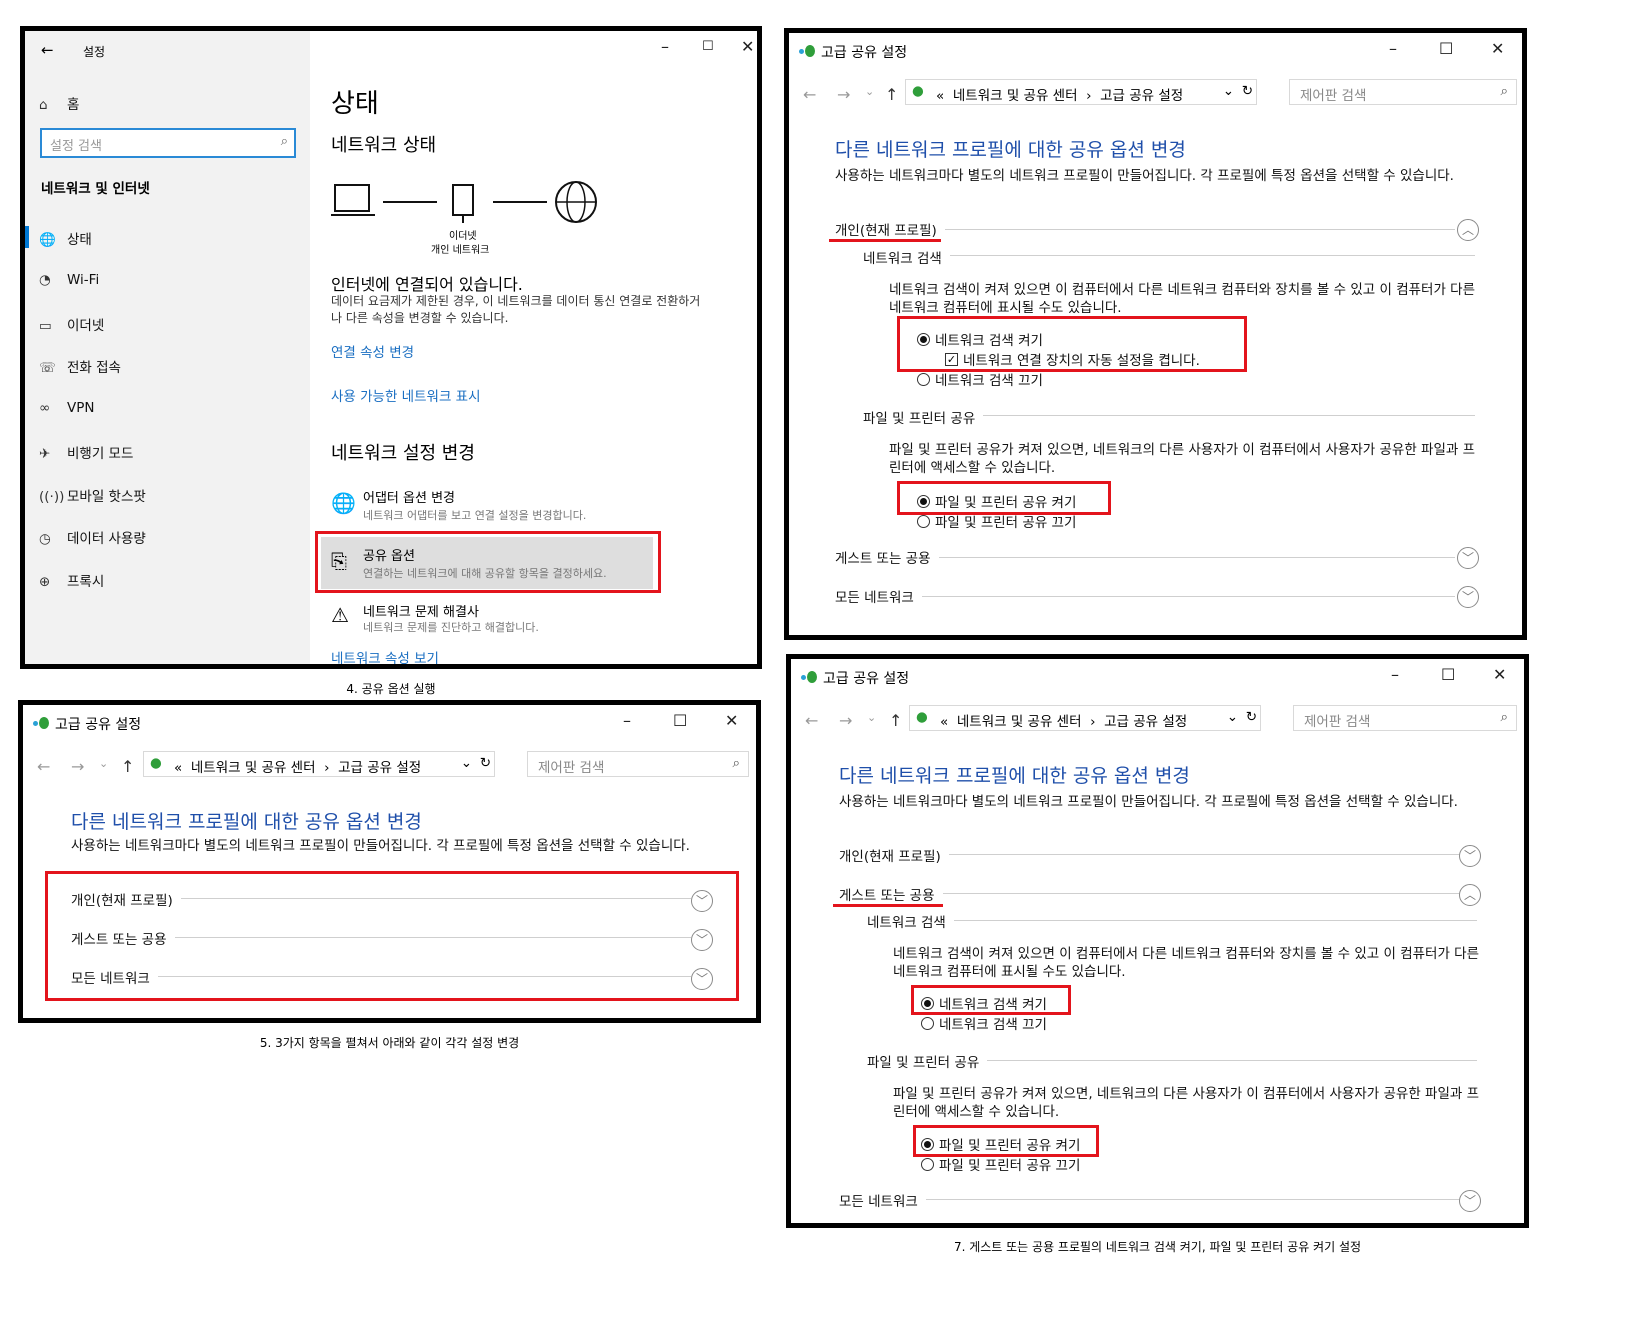  I want to click on fps-heading: 파일 및 프린터 공유, so click(927, 1061).